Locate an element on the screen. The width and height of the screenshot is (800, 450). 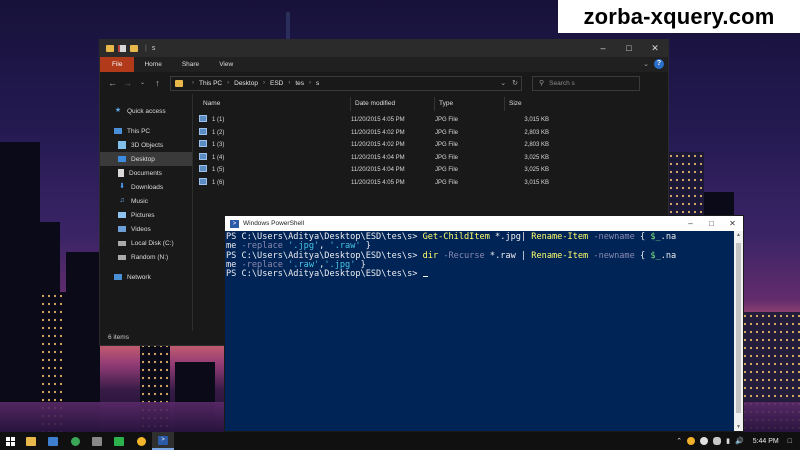
app-tray-icon is located at coordinates (691, 441).